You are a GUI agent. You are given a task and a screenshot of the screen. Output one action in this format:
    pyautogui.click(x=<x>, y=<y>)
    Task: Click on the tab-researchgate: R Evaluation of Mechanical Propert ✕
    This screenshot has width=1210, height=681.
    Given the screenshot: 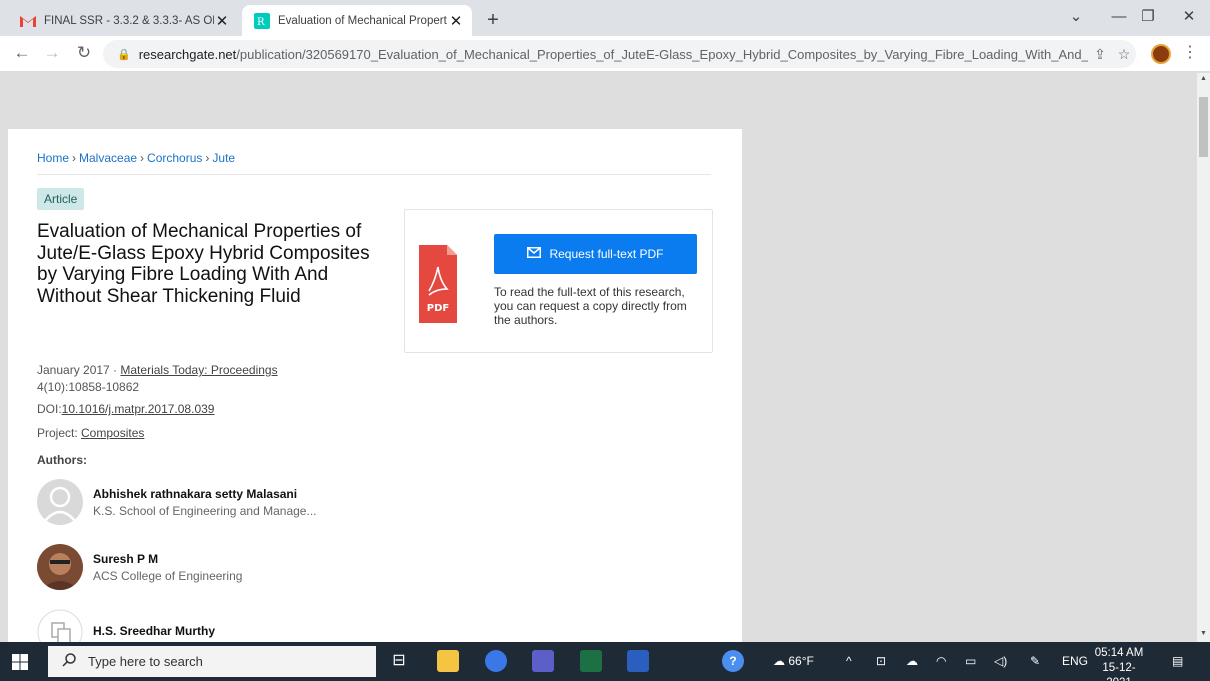 What is the action you would take?
    pyautogui.click(x=357, y=20)
    